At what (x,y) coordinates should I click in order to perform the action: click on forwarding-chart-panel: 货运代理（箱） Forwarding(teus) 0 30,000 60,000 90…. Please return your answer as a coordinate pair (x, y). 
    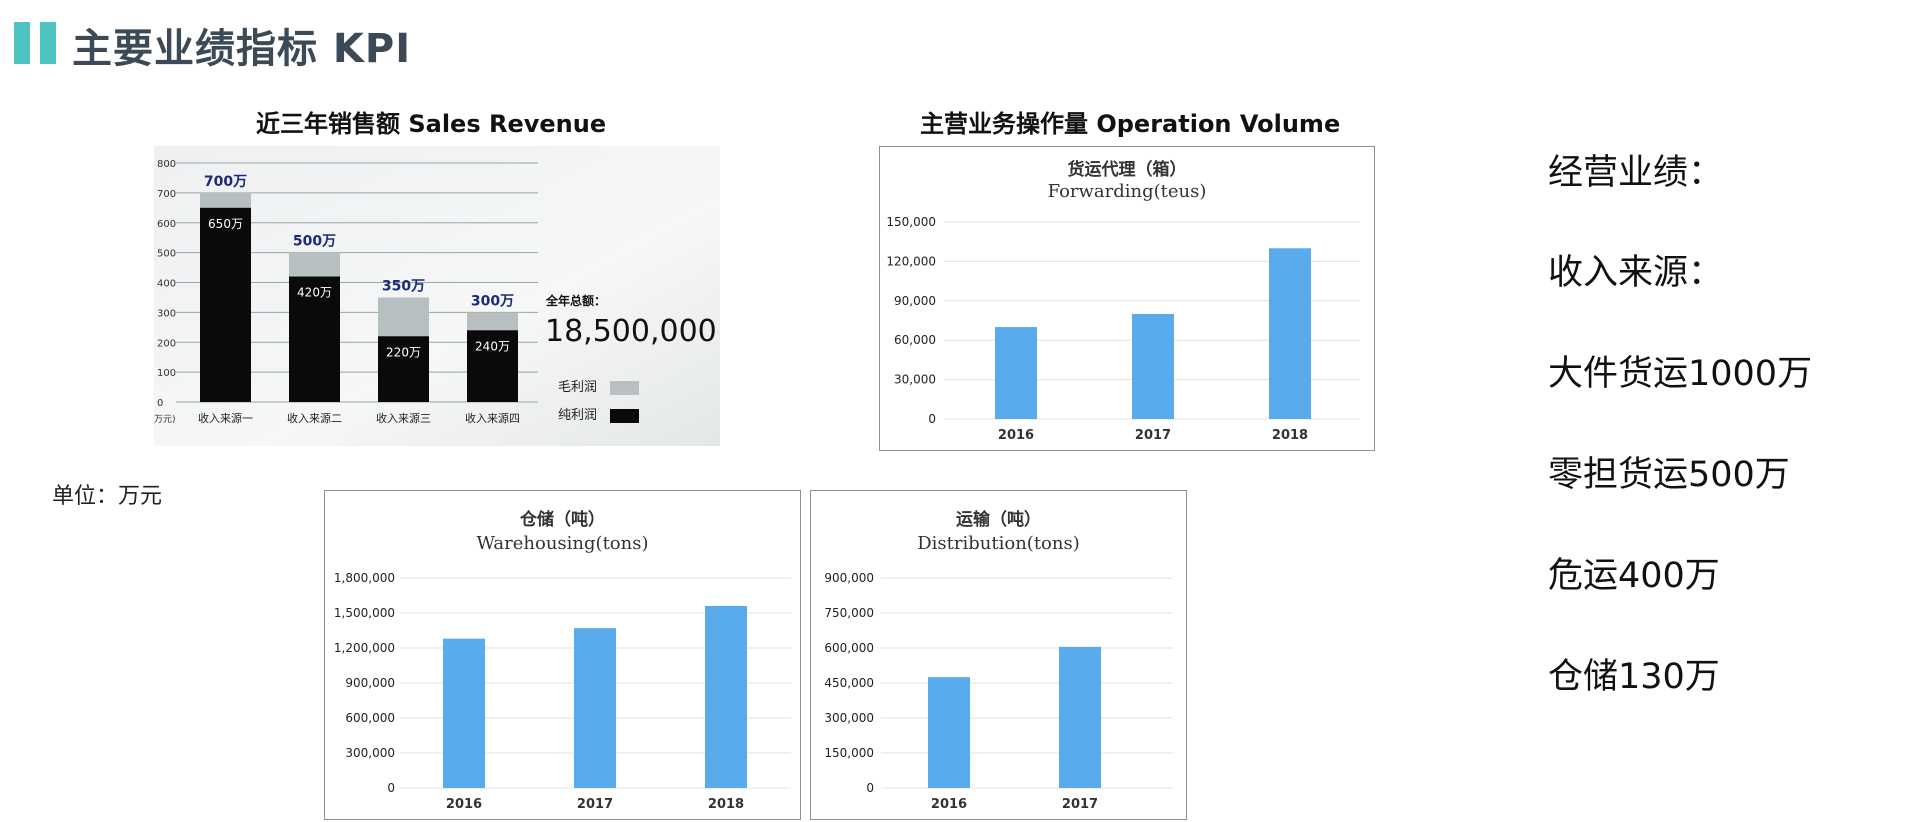
    Looking at the image, I should click on (1127, 298).